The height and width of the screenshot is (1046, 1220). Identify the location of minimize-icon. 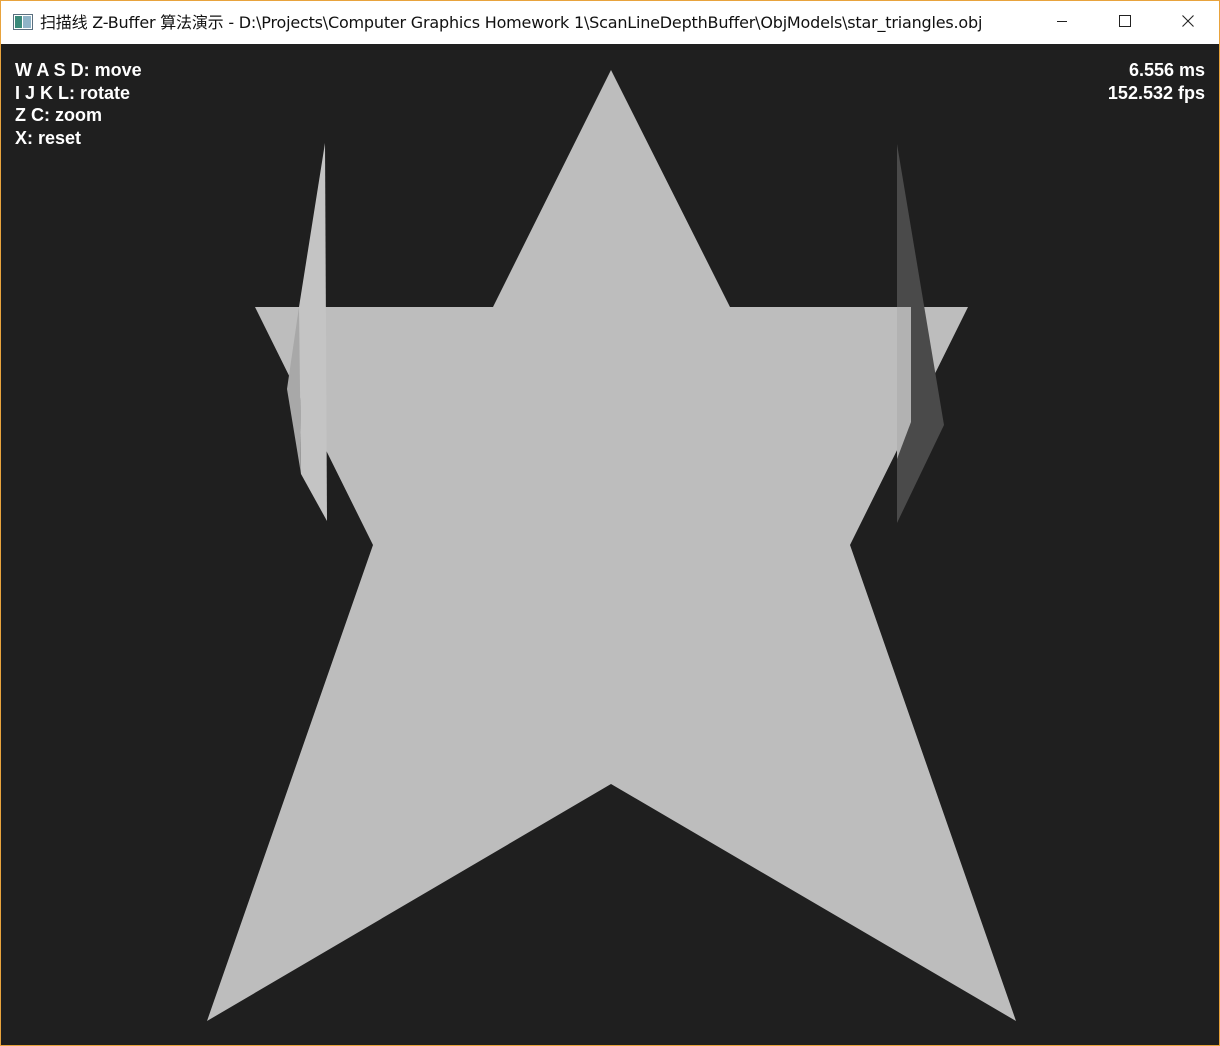
(1062, 23).